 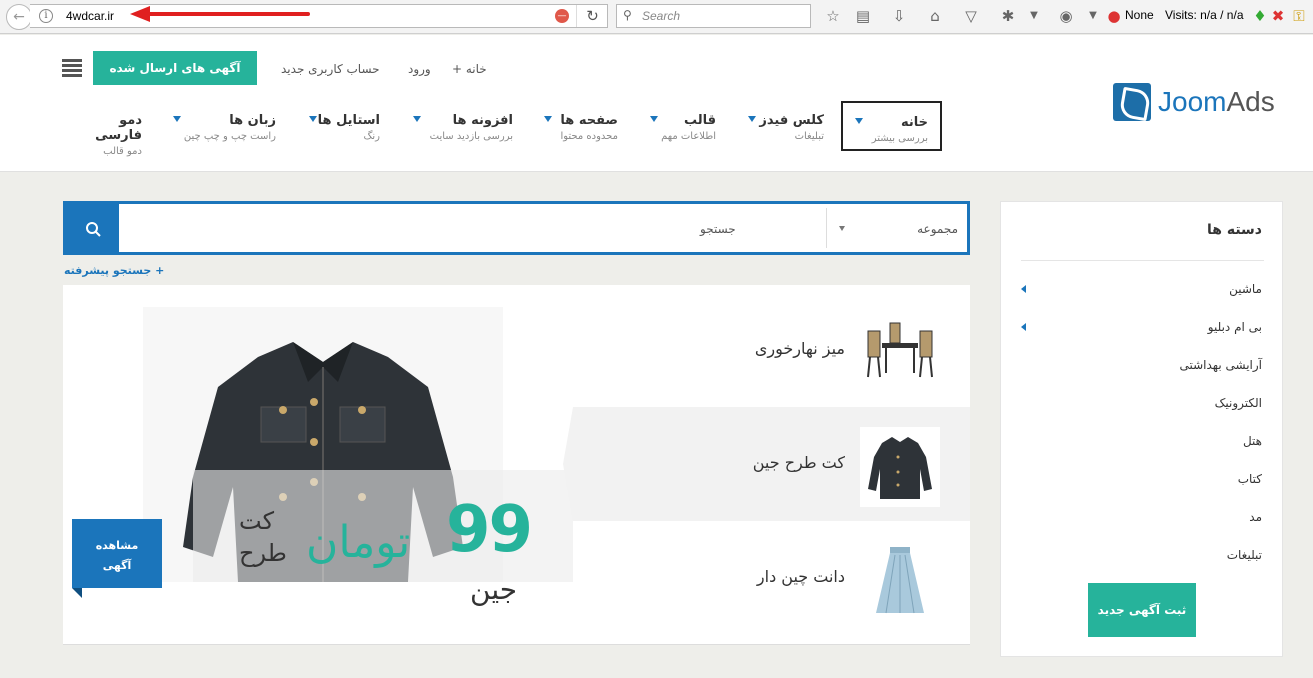 I want to click on stop-icon: —, so click(x=562, y=16).